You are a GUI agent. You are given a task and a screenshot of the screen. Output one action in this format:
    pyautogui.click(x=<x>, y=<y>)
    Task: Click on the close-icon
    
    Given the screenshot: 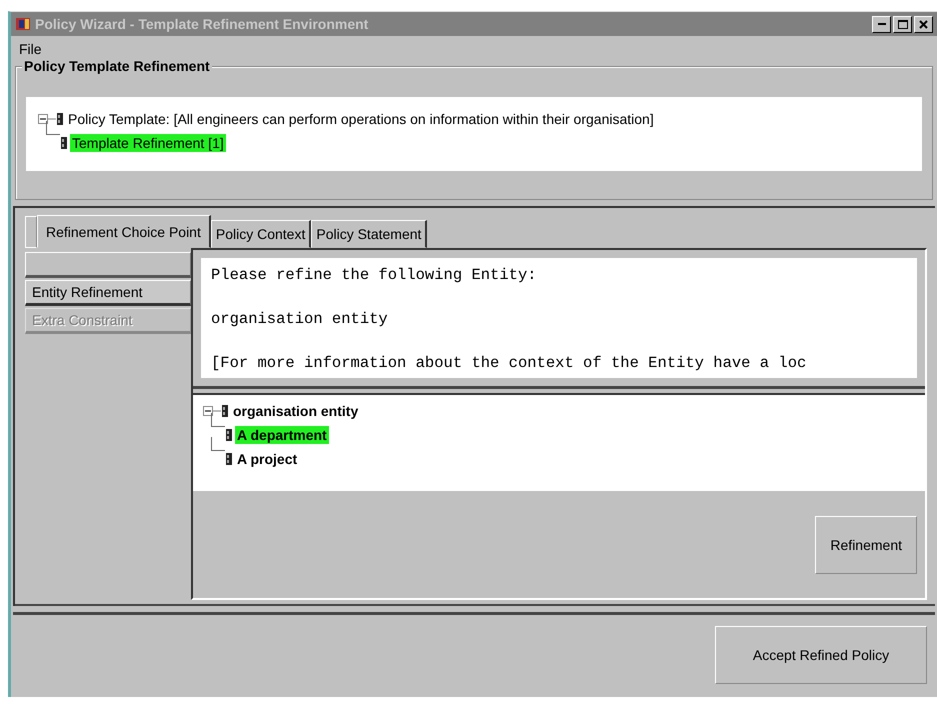 What is the action you would take?
    pyautogui.click(x=923, y=24)
    